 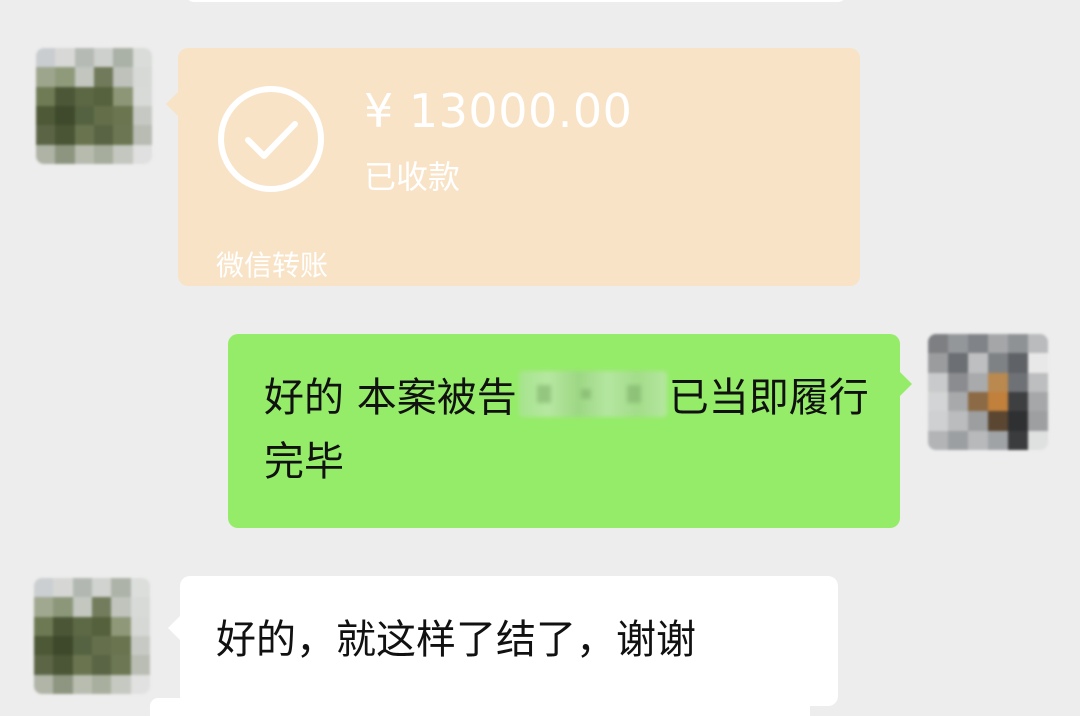 I want to click on transfer-divider, so click(x=519, y=234).